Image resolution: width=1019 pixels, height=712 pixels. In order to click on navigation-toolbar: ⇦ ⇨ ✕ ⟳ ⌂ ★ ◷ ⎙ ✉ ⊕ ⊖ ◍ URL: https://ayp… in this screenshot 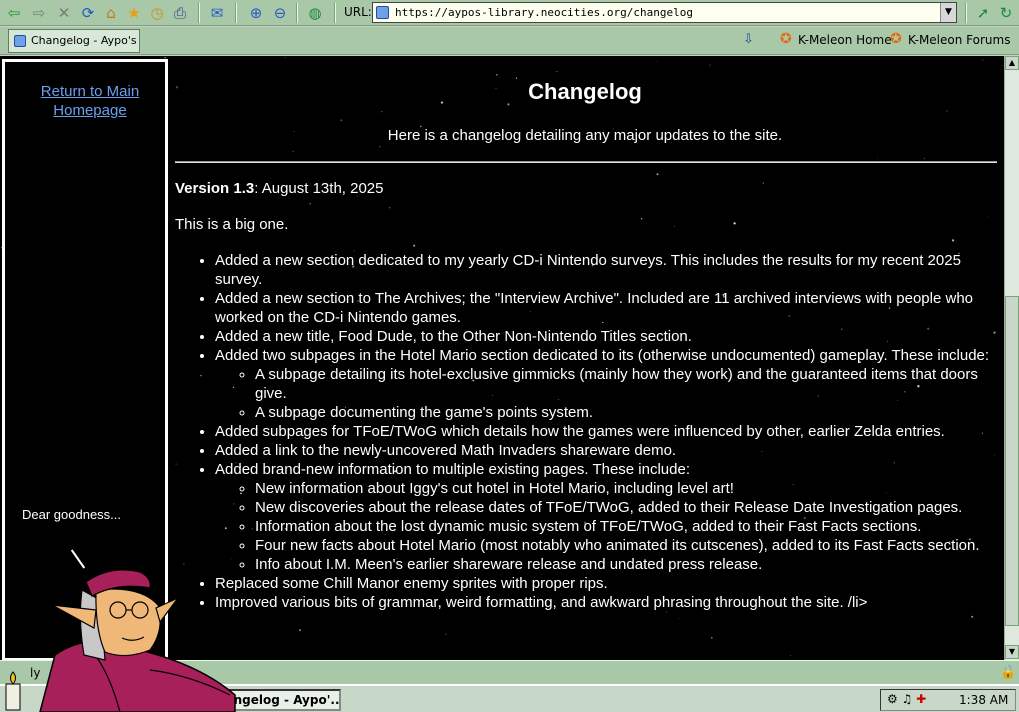, I will do `click(509, 13)`.